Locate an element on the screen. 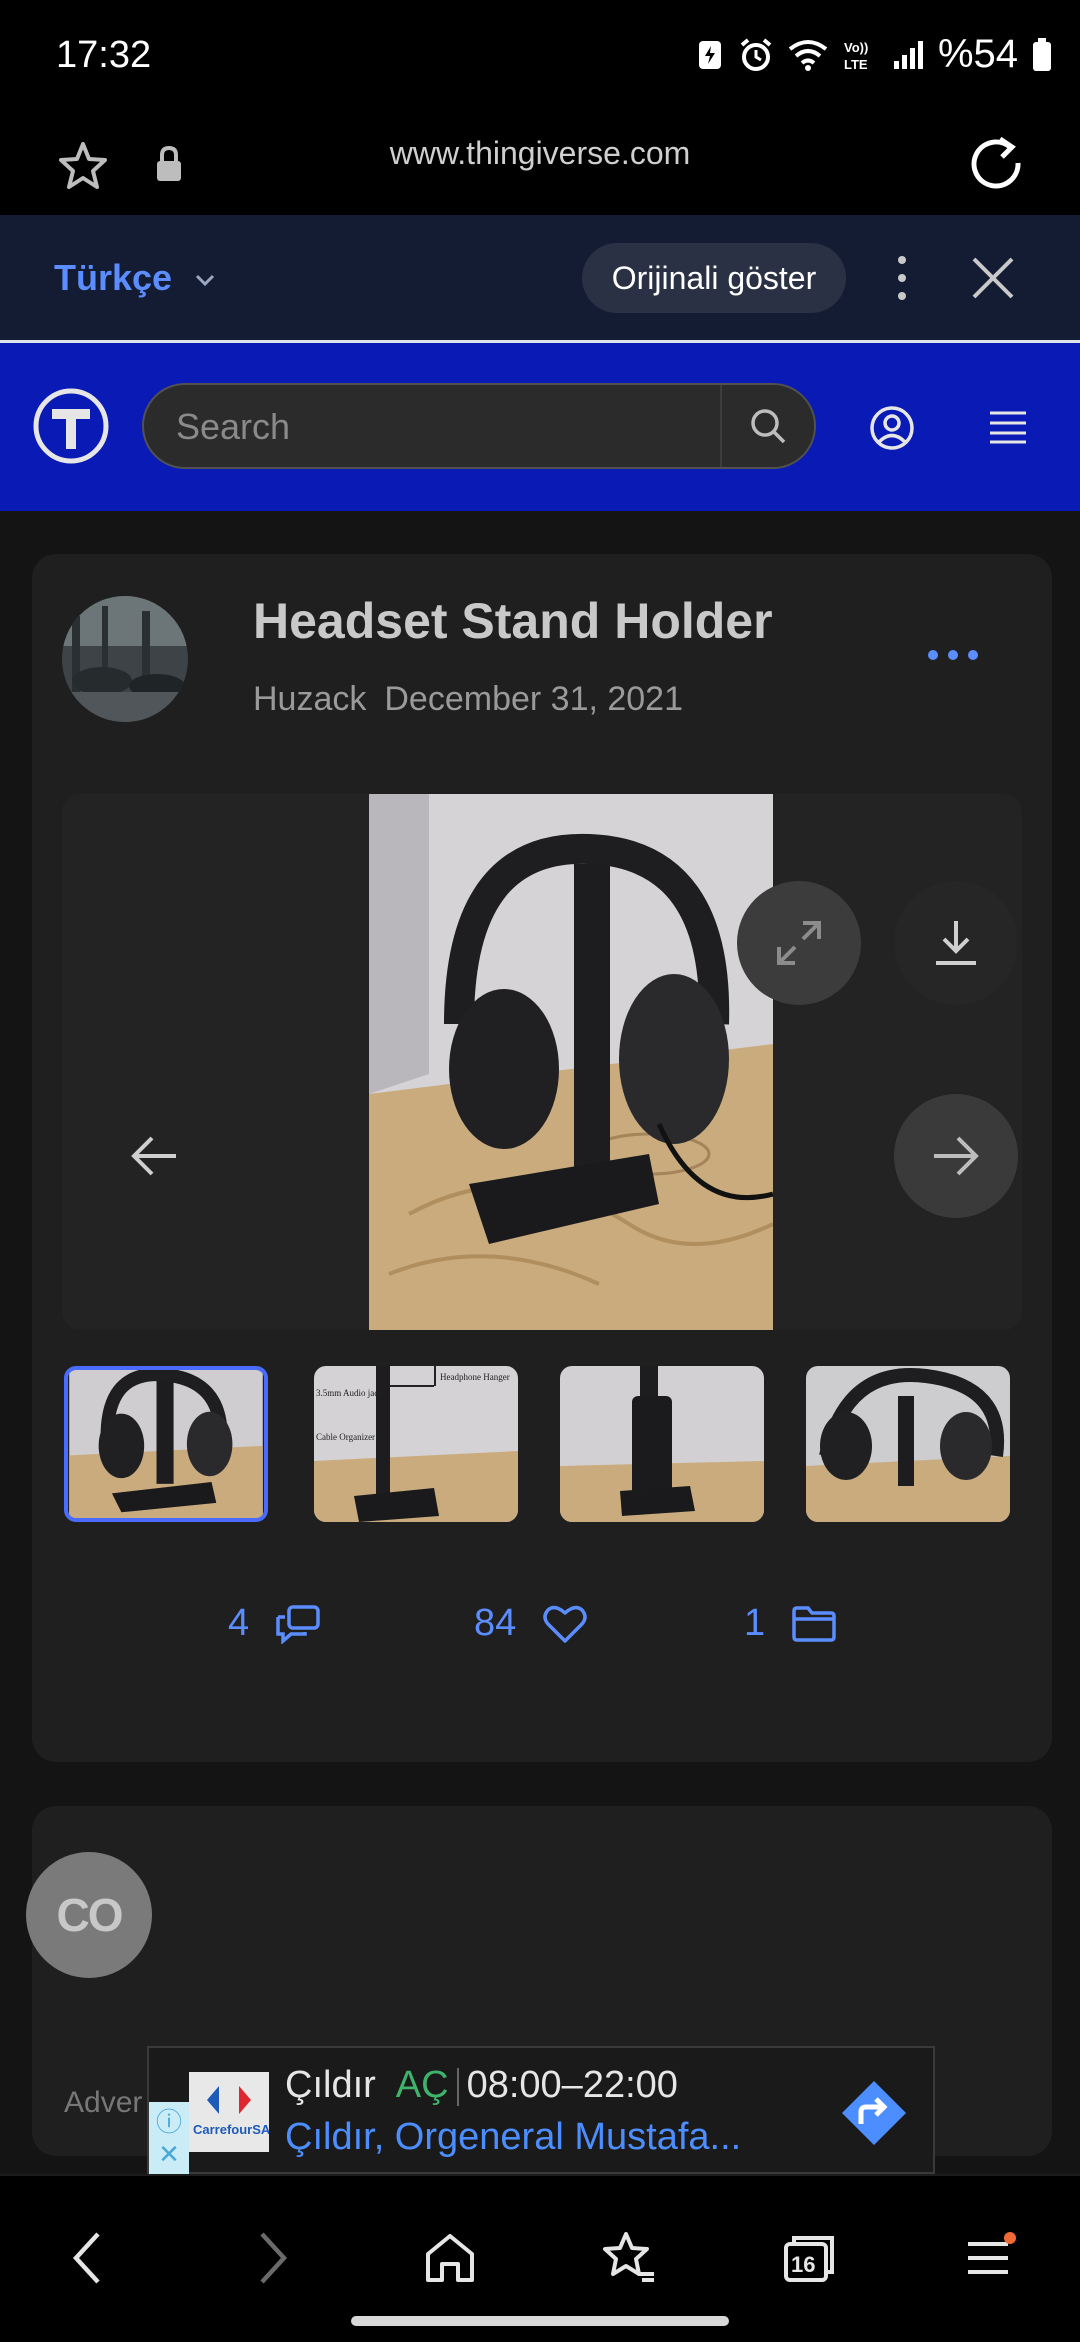  heart-icon is located at coordinates (565, 1624).